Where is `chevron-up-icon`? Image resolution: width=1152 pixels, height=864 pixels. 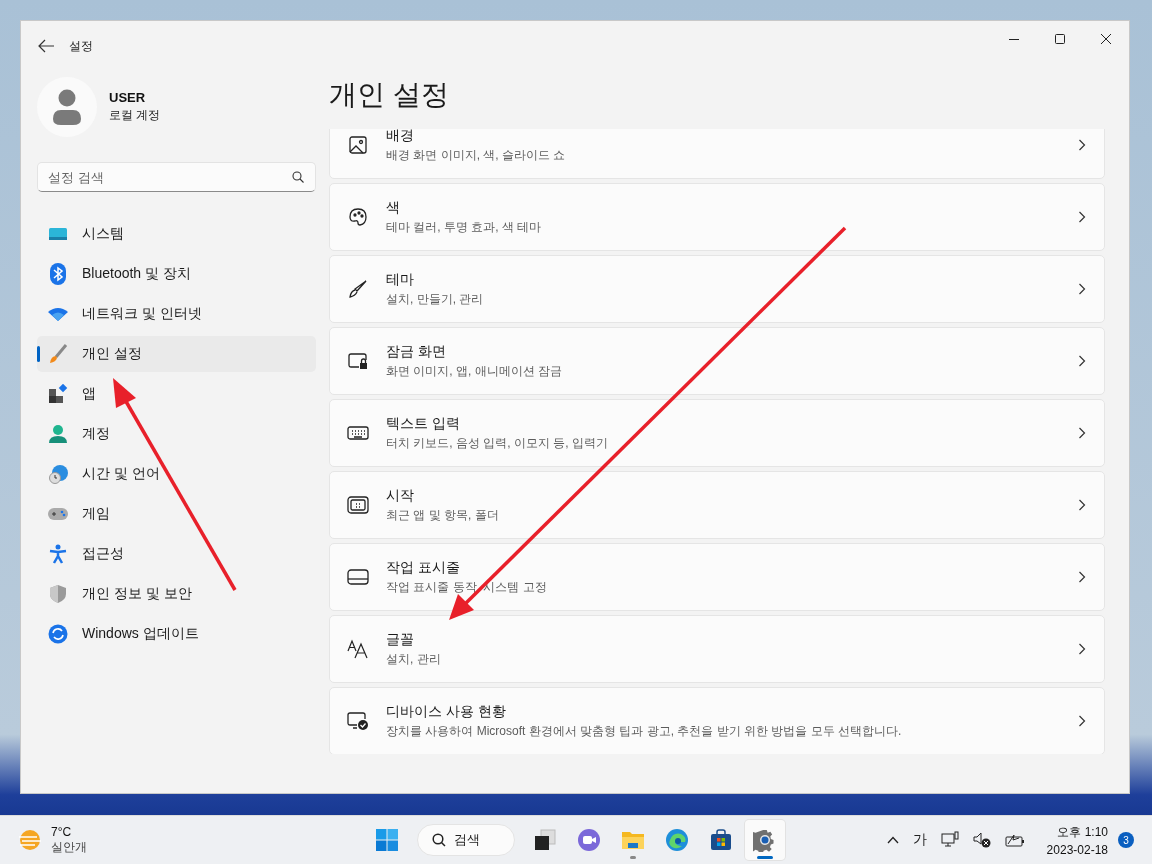 chevron-up-icon is located at coordinates (892, 840).